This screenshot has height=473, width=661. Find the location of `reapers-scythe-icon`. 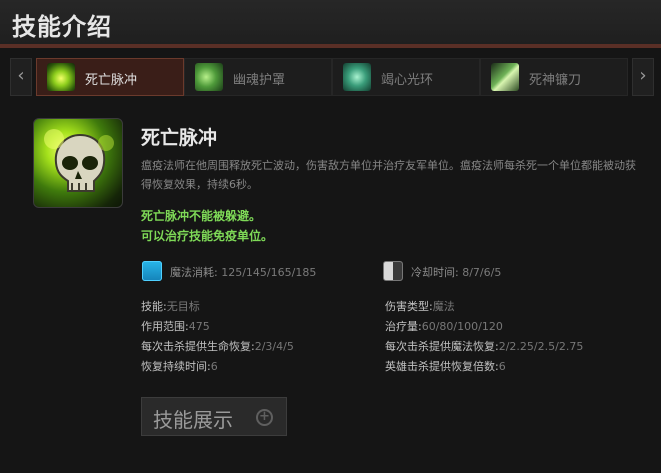

reapers-scythe-icon is located at coordinates (505, 77).